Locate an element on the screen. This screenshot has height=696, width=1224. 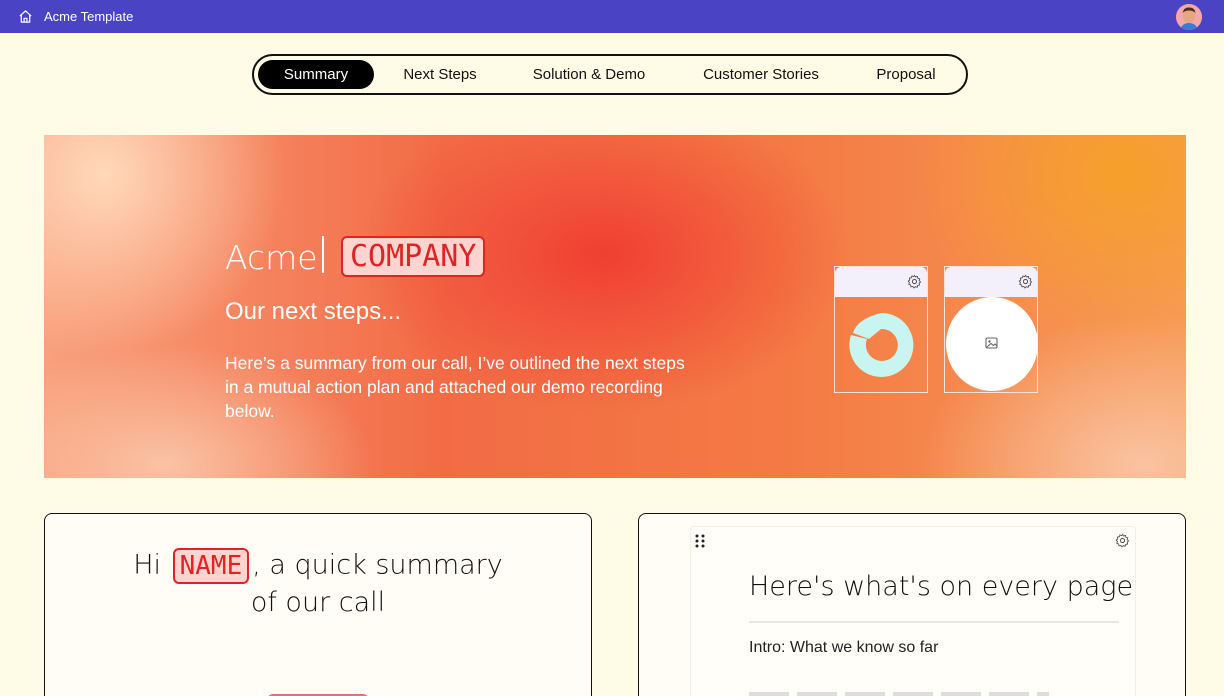
tab-customer-stories: Customer Stories is located at coordinates (761, 74).